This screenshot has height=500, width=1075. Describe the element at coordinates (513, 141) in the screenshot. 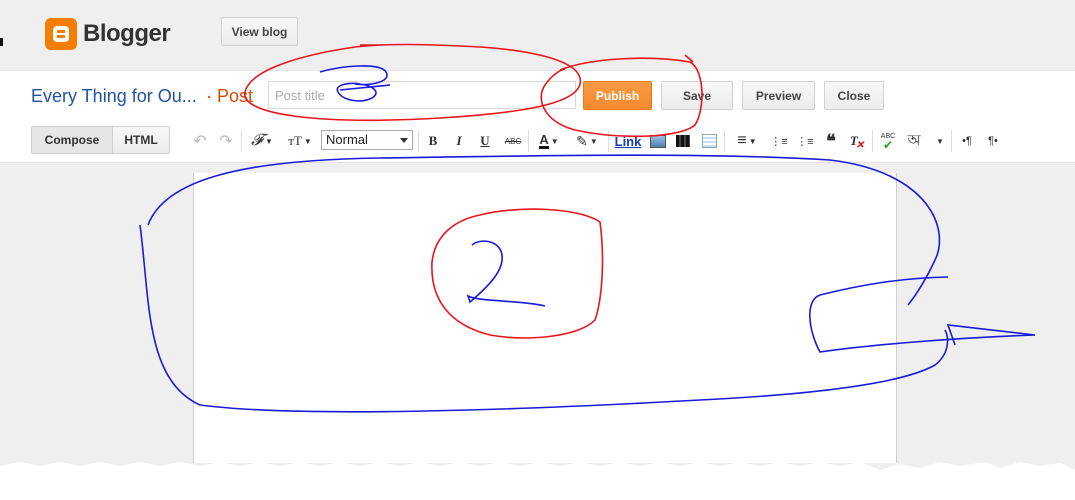

I see `strikethrough-icon: ABC` at that location.